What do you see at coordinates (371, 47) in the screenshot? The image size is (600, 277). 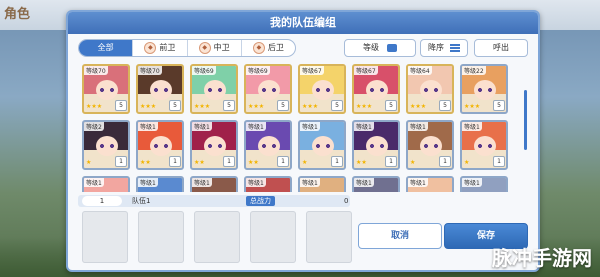 I see `sort-label: 等级` at bounding box center [371, 47].